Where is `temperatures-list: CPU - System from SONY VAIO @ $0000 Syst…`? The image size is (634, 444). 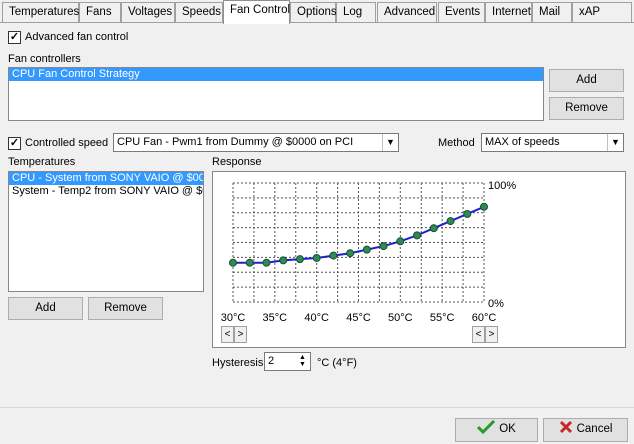
temperatures-list: CPU - System from SONY VAIO @ $0000 Syst… is located at coordinates (106, 231).